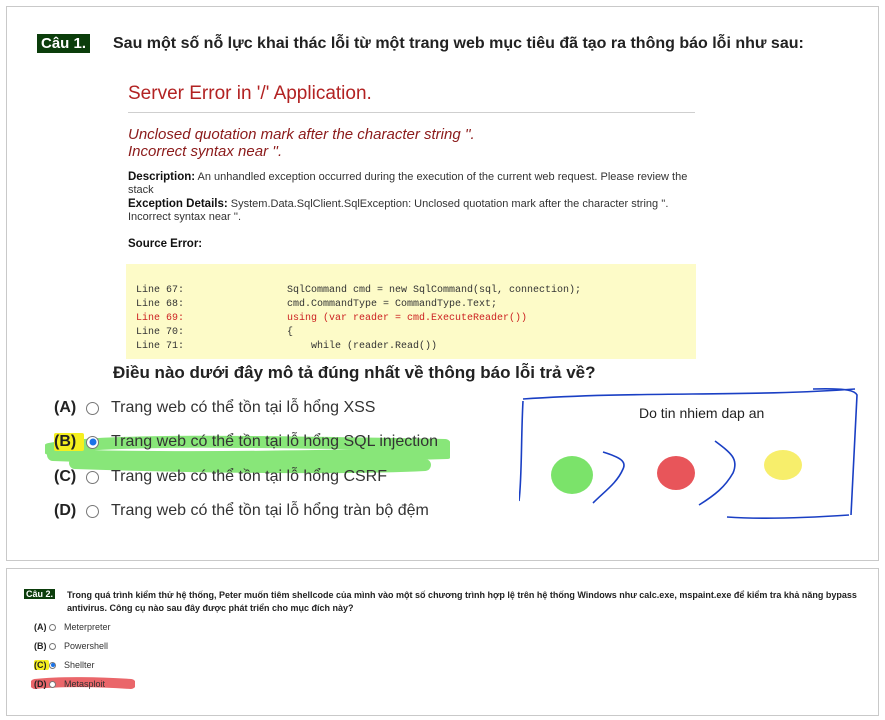 The height and width of the screenshot is (720, 885). Describe the element at coordinates (92, 442) in the screenshot. I see `q1-option-b-radio` at that location.